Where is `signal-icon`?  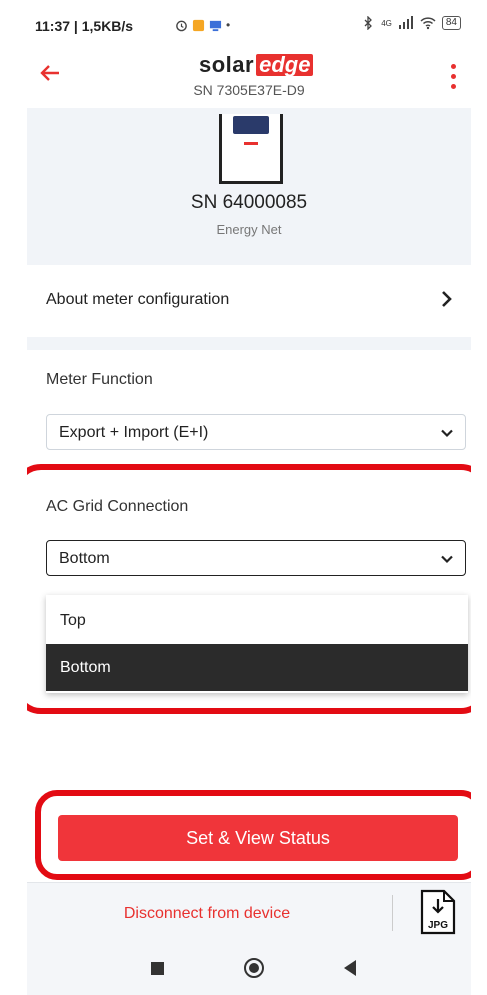
signal-icon is located at coordinates (405, 22).